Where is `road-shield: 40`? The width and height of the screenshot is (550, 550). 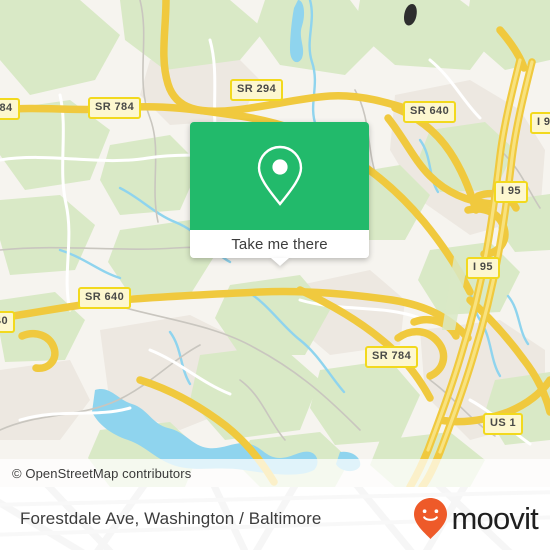
road-shield: 40 is located at coordinates (8, 322).